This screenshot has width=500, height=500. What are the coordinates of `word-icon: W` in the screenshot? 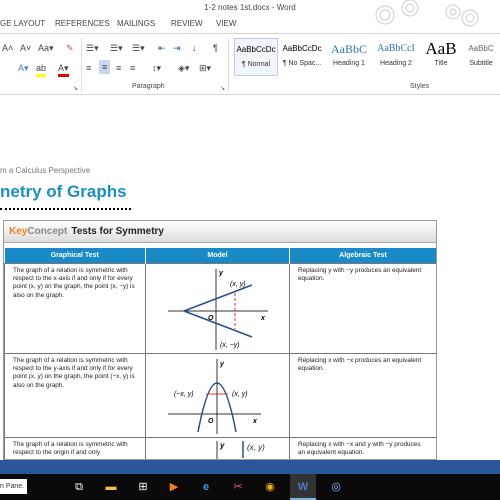 It's located at (303, 487).